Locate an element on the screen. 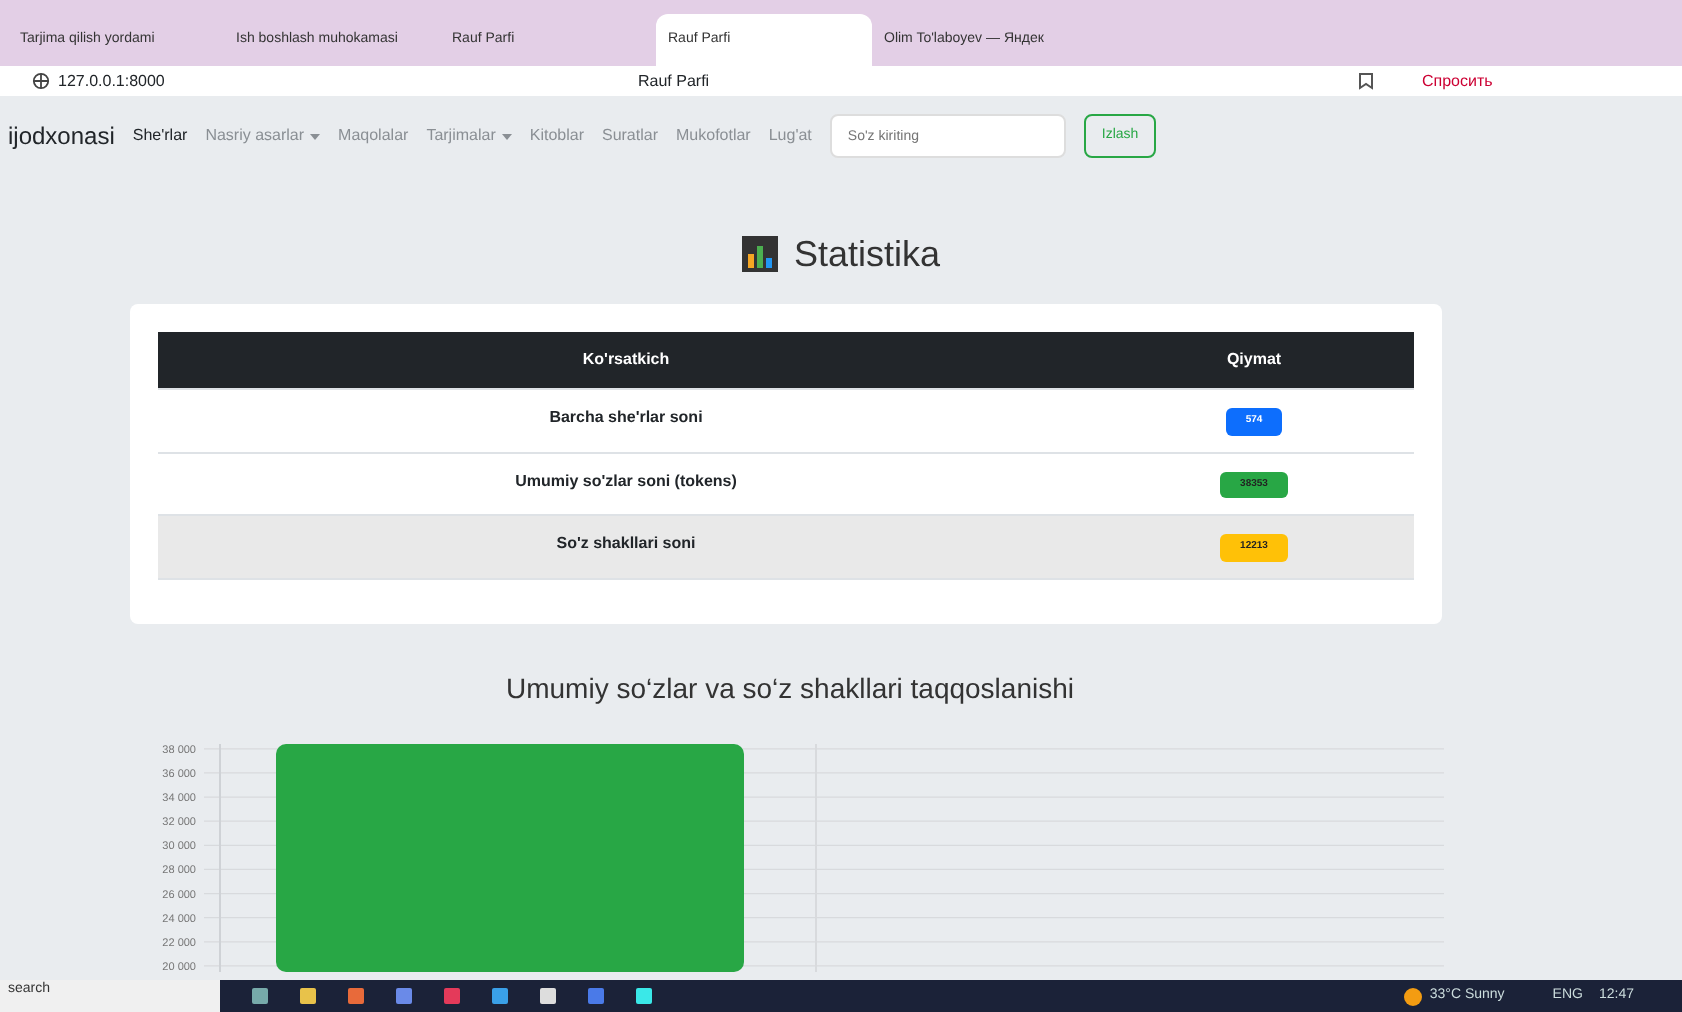 The image size is (1682, 1012). nav-link: She'rlar is located at coordinates (160, 136).